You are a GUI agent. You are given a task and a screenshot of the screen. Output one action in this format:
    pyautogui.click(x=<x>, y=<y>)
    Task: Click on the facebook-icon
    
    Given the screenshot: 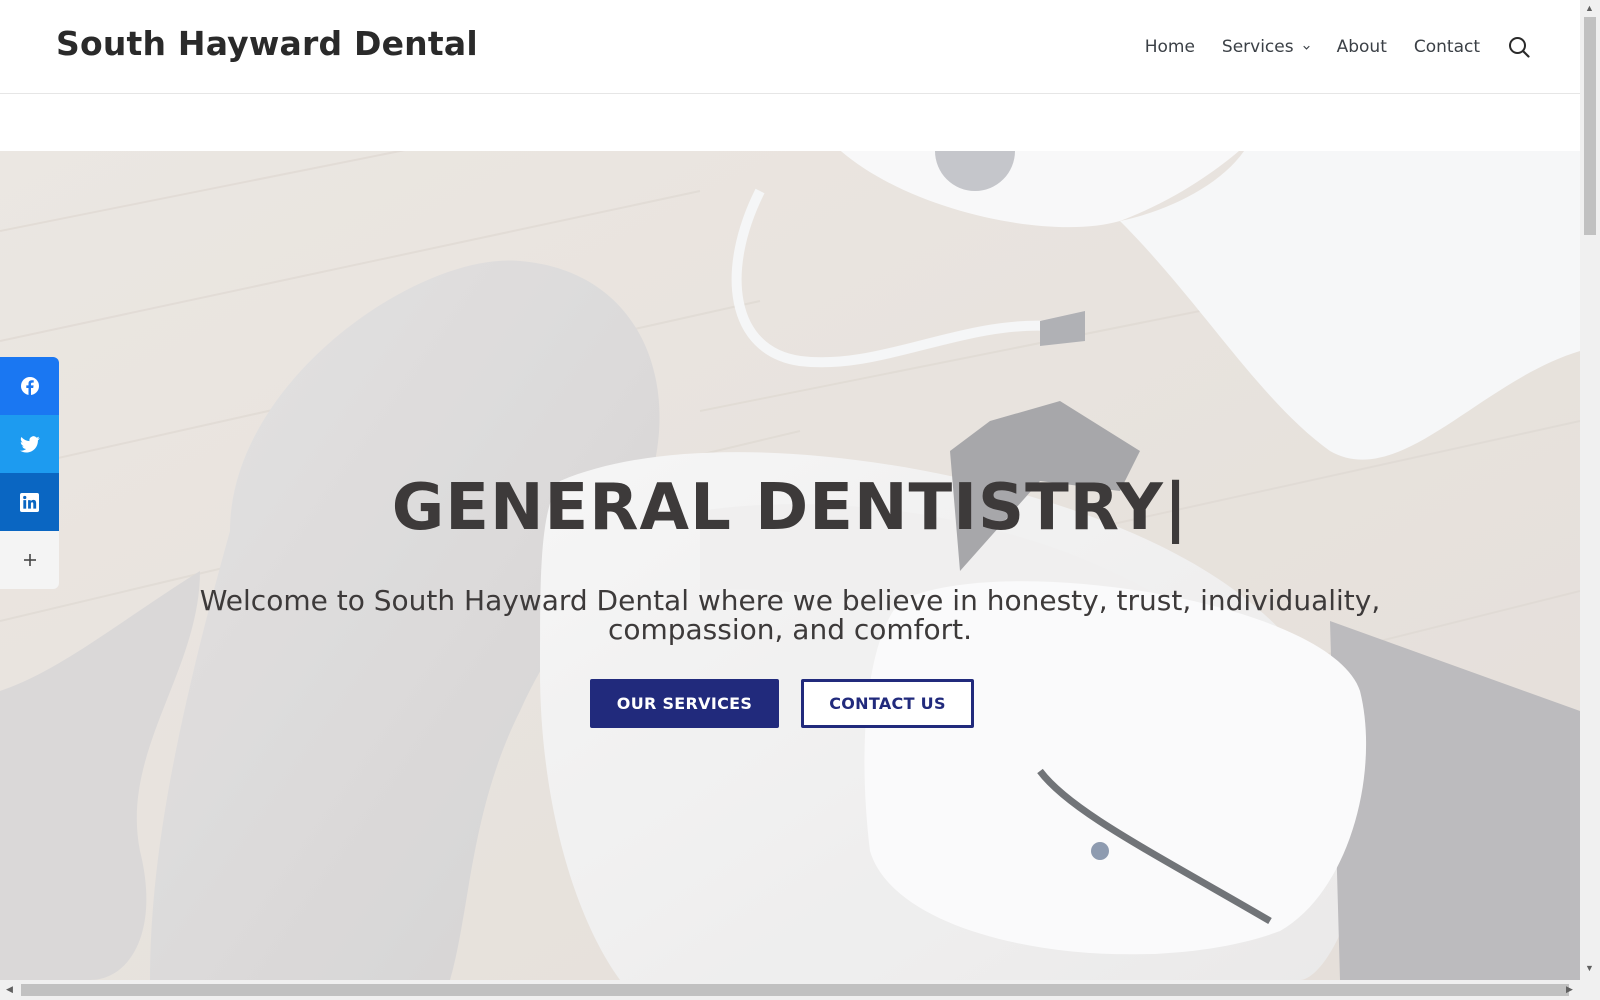 What is the action you would take?
    pyautogui.click(x=29, y=386)
    